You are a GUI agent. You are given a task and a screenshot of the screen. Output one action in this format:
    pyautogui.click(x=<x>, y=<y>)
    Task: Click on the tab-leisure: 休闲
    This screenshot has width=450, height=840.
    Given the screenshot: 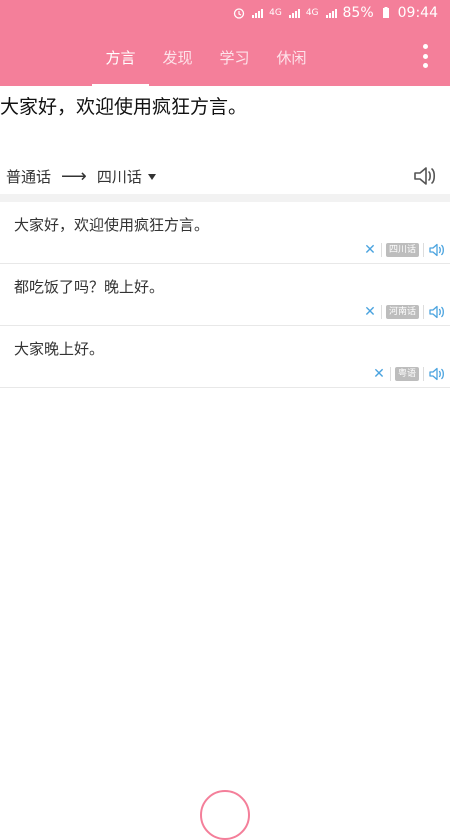 What is the action you would take?
    pyautogui.click(x=291, y=57)
    